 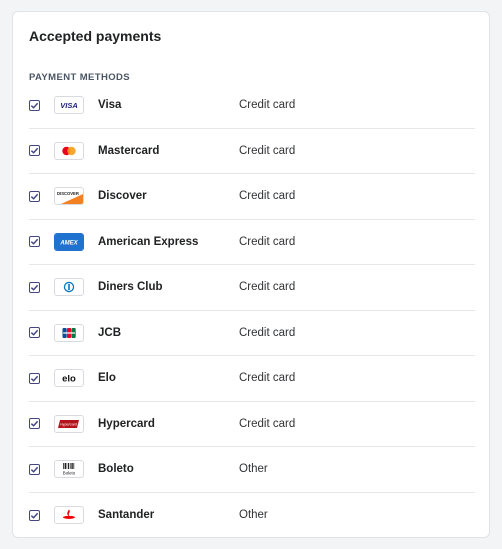 What do you see at coordinates (126, 423) in the screenshot?
I see `payment-method-name: Hypercard` at bounding box center [126, 423].